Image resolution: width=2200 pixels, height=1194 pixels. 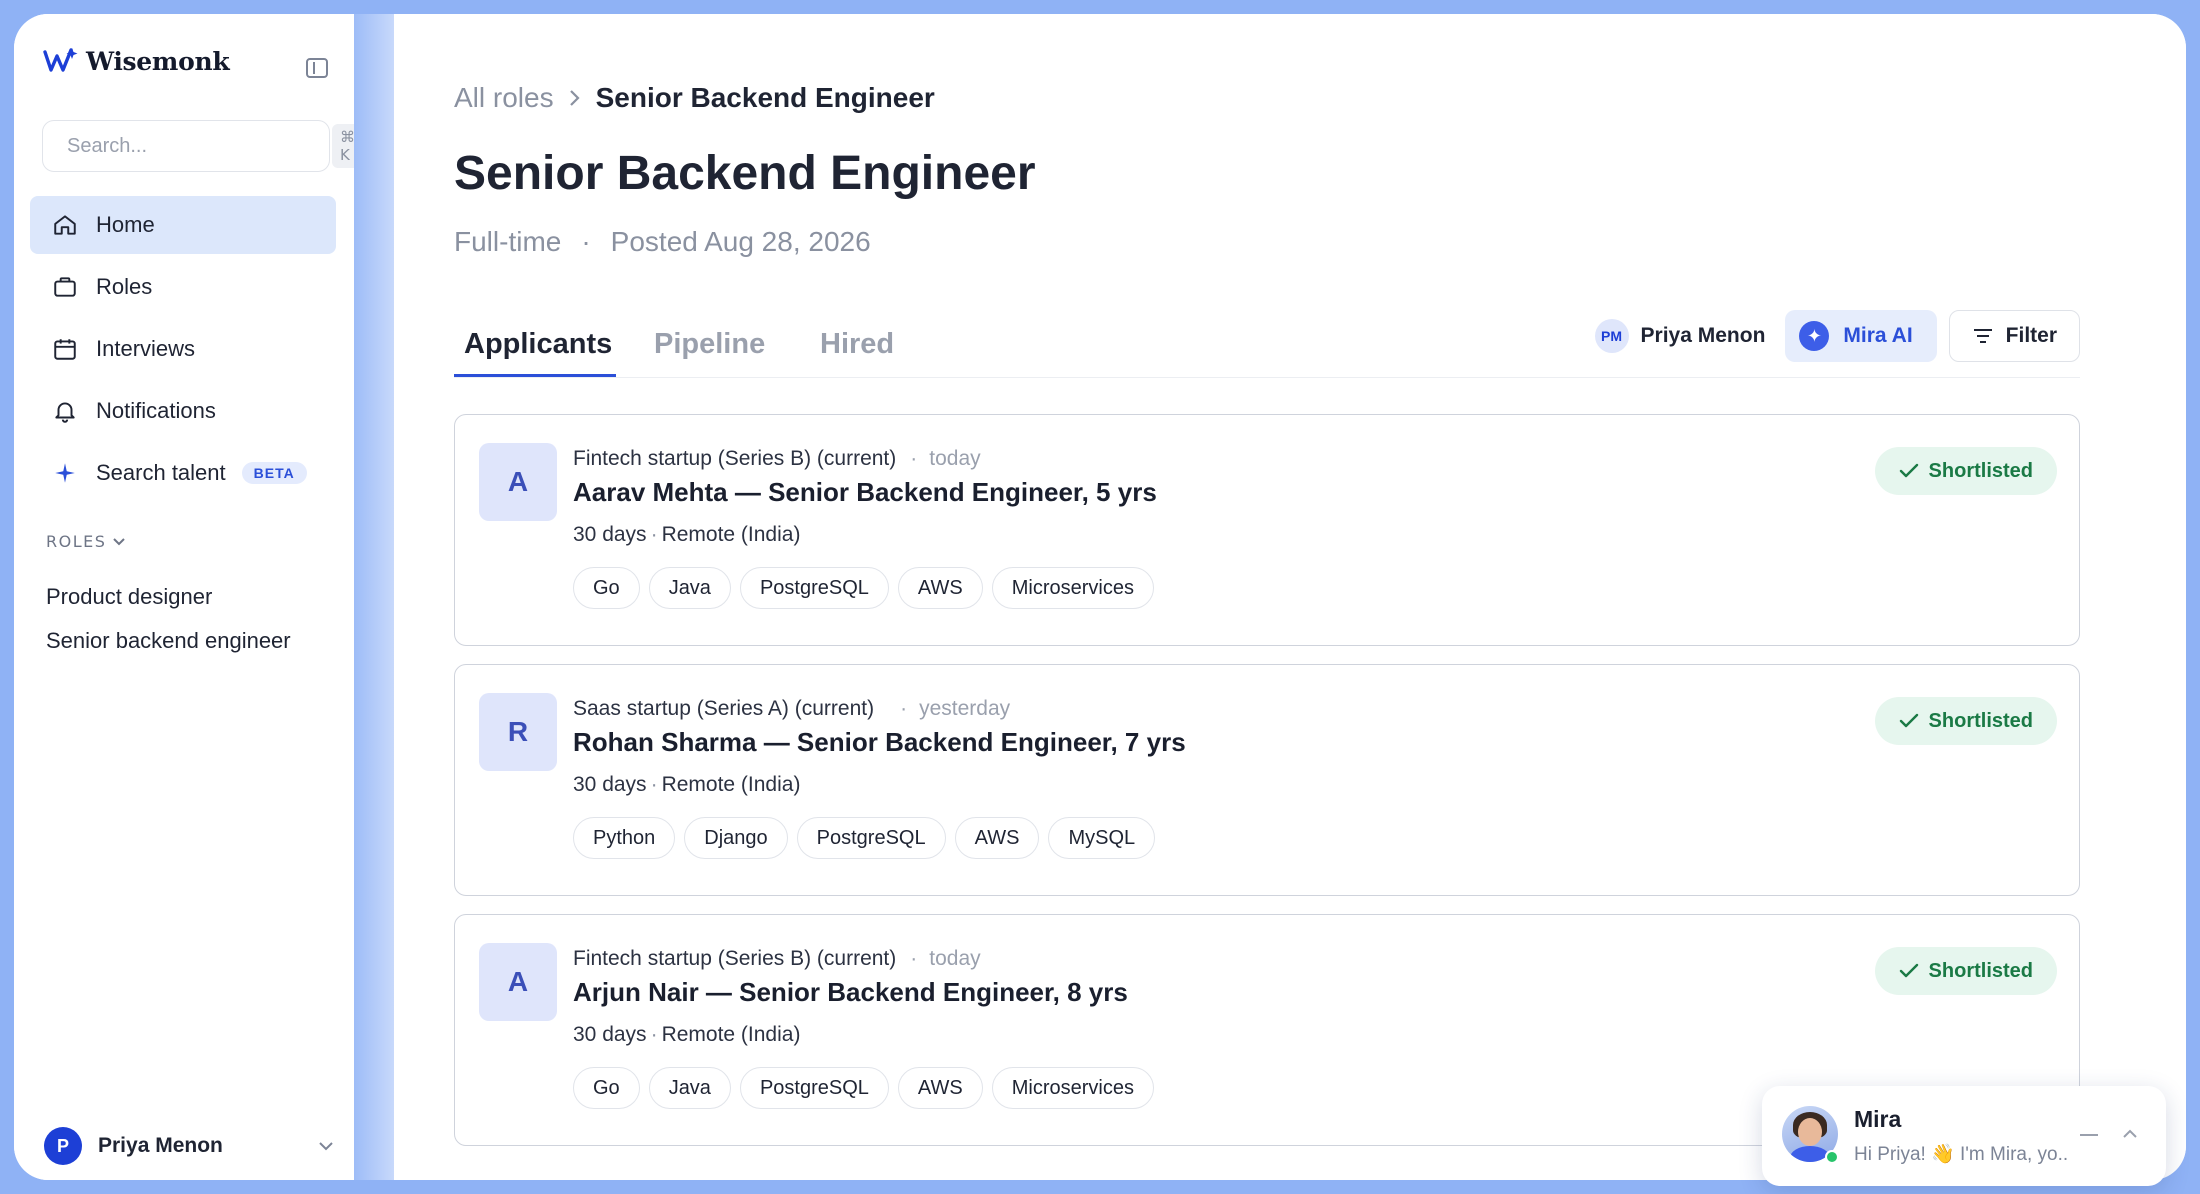 What do you see at coordinates (317, 68) in the screenshot?
I see `collapse-sidebar-icon` at bounding box center [317, 68].